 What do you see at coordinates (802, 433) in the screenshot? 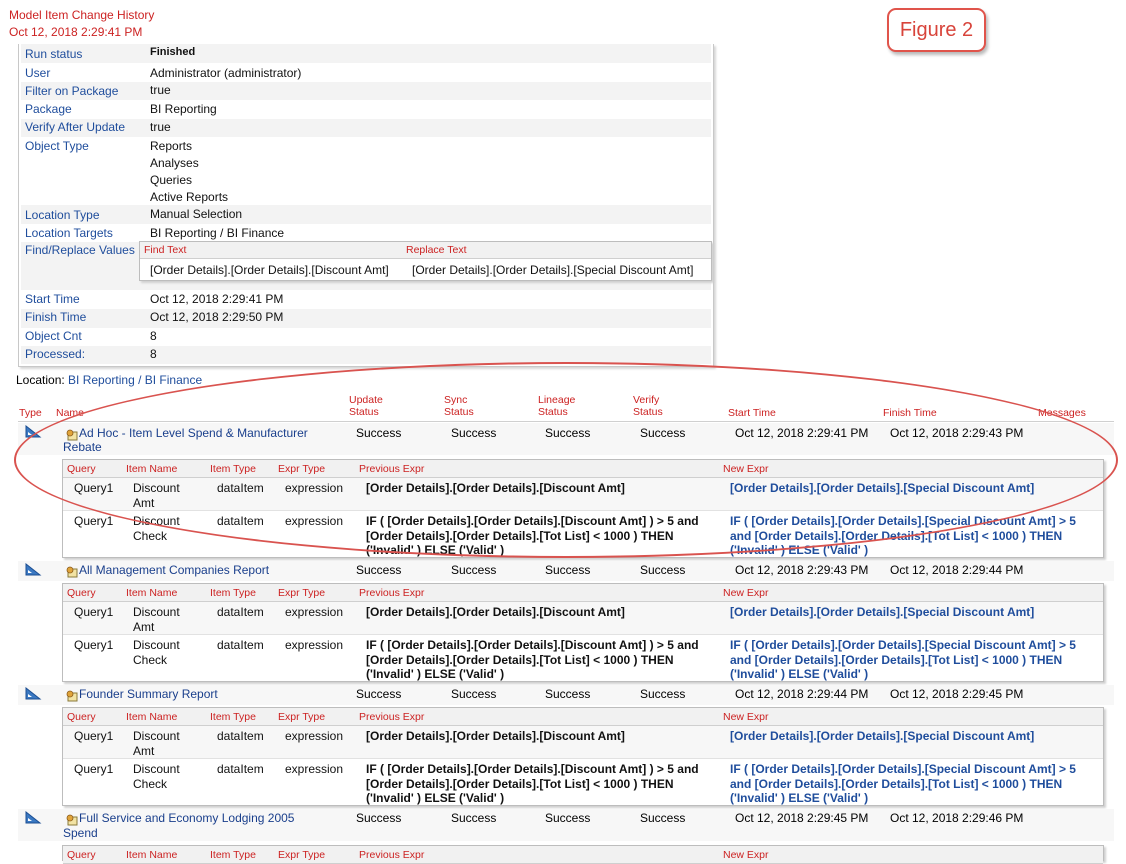
I see `start-time: Oct 12, 2018 2:29:41 PM` at bounding box center [802, 433].